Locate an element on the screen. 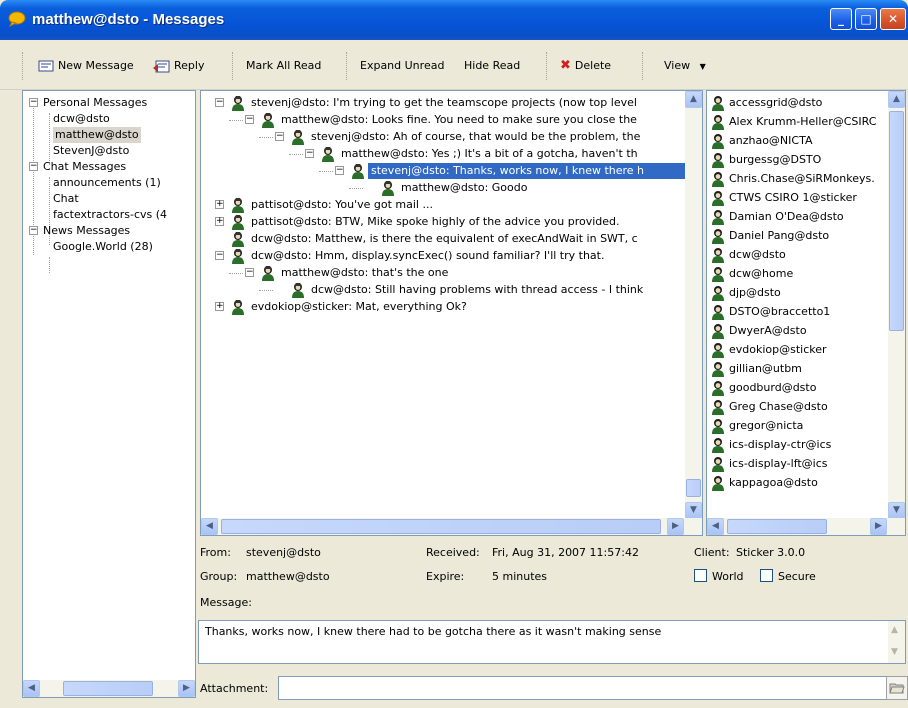 The width and height of the screenshot is (908, 708). folder-dcw: dcw@dsto is located at coordinates (81, 119).